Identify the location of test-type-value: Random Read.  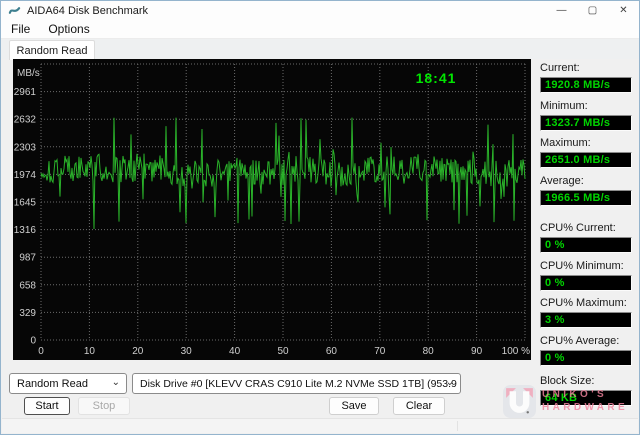
(52, 383).